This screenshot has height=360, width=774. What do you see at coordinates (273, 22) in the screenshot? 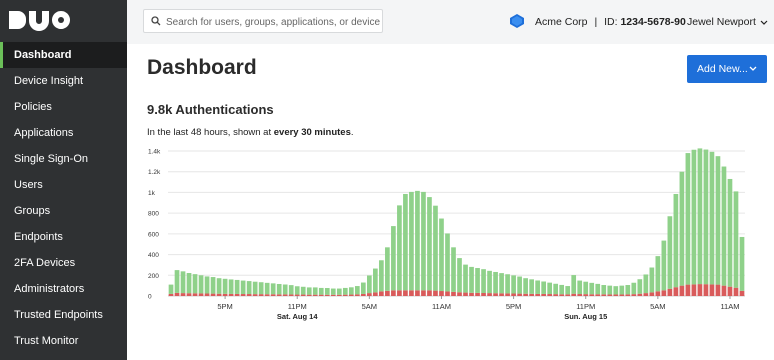
I see `search-input` at bounding box center [273, 22].